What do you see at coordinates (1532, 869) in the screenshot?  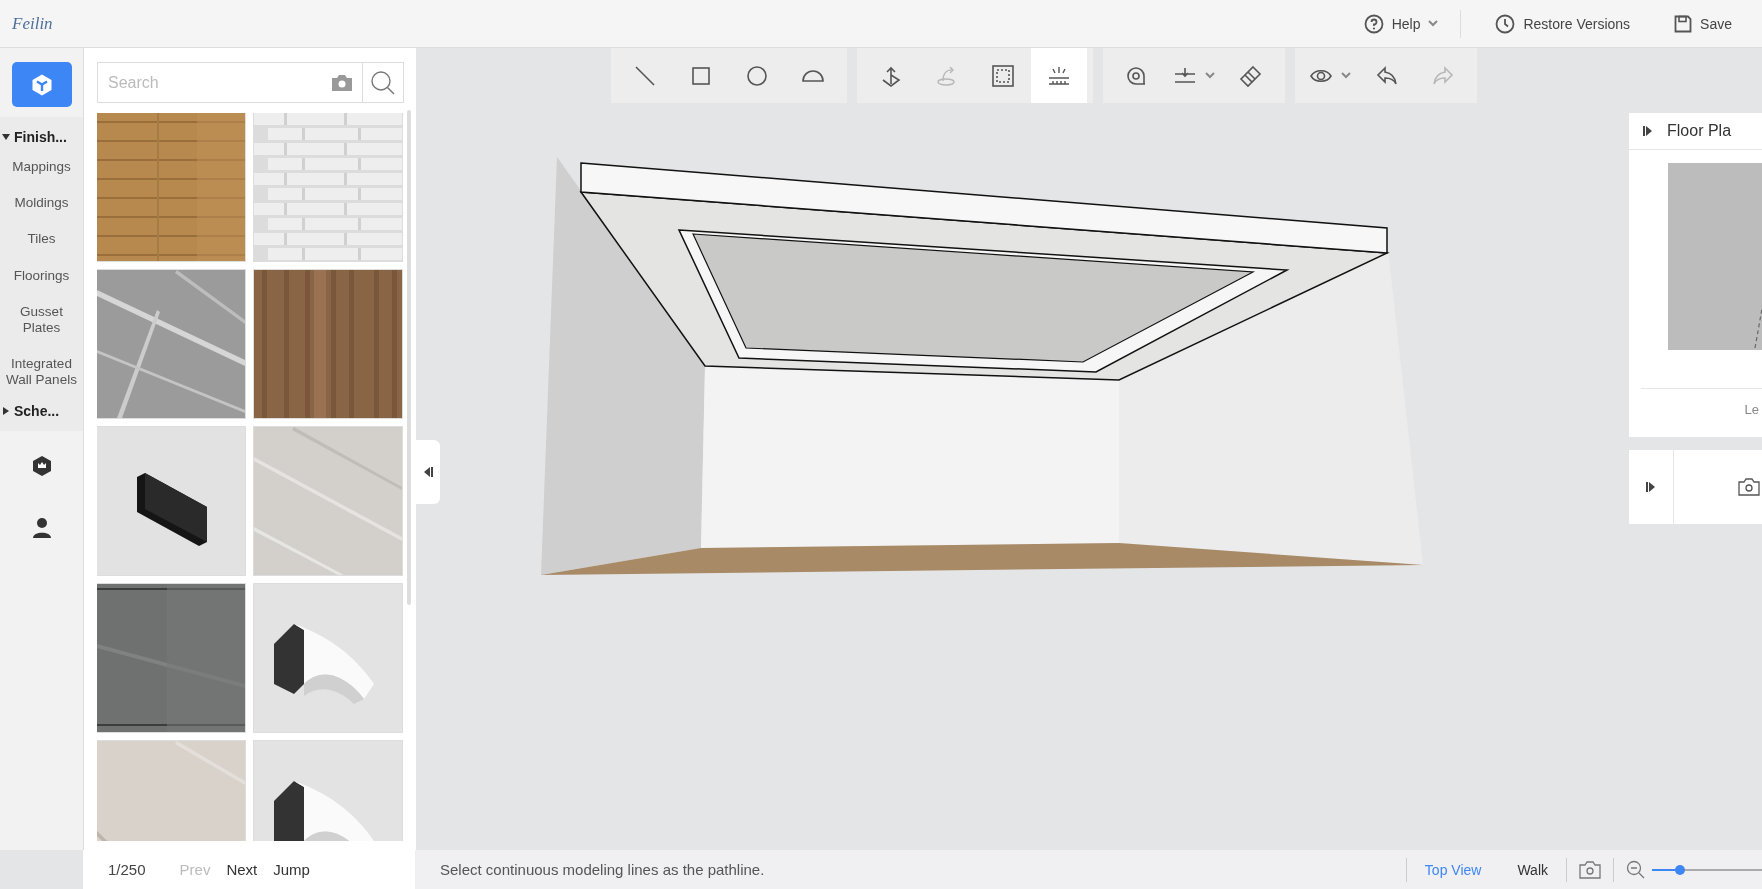 I see `view-tab: Walk` at bounding box center [1532, 869].